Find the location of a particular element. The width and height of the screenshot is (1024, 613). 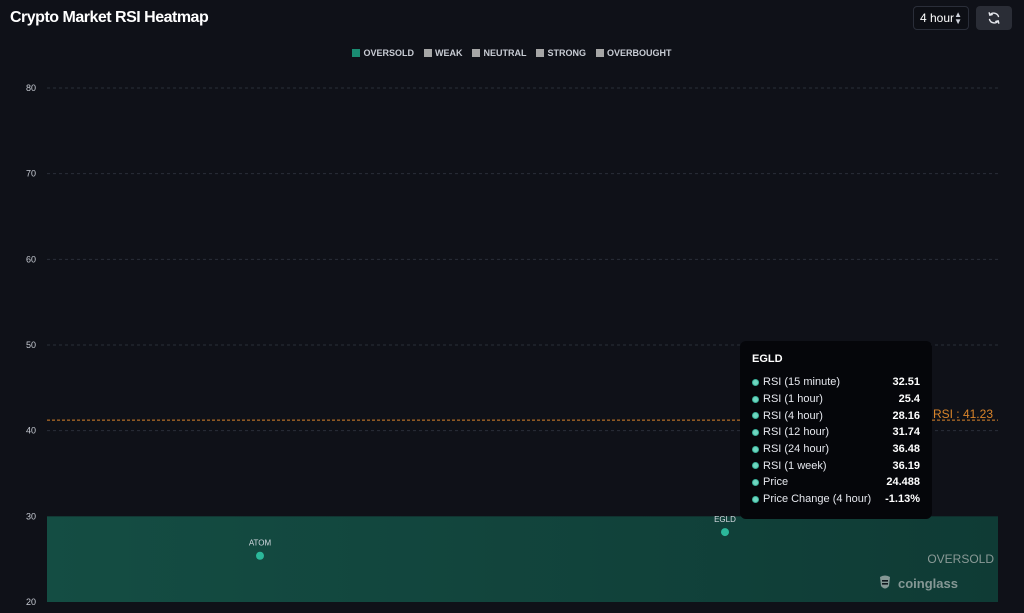

tooltip-row-label: RSI (1 week) is located at coordinates (795, 465).